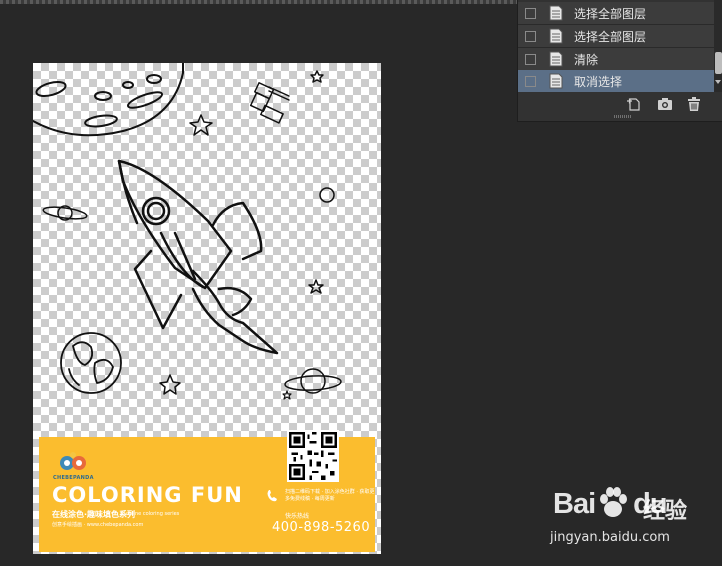 This screenshot has height=566, width=722. I want to click on phone-number: 400-898-5260, so click(321, 527).